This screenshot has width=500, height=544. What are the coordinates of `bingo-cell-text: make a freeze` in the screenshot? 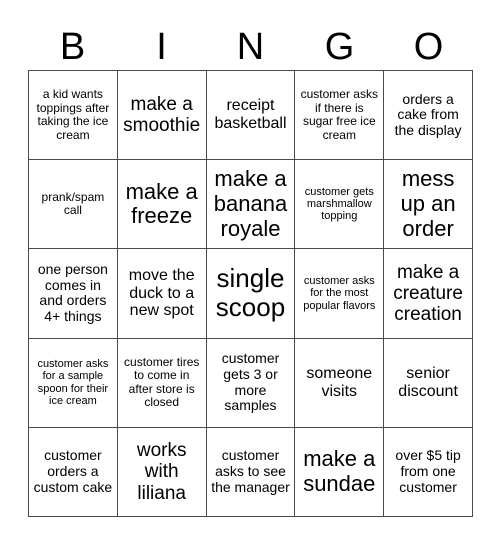 It's located at (161, 203).